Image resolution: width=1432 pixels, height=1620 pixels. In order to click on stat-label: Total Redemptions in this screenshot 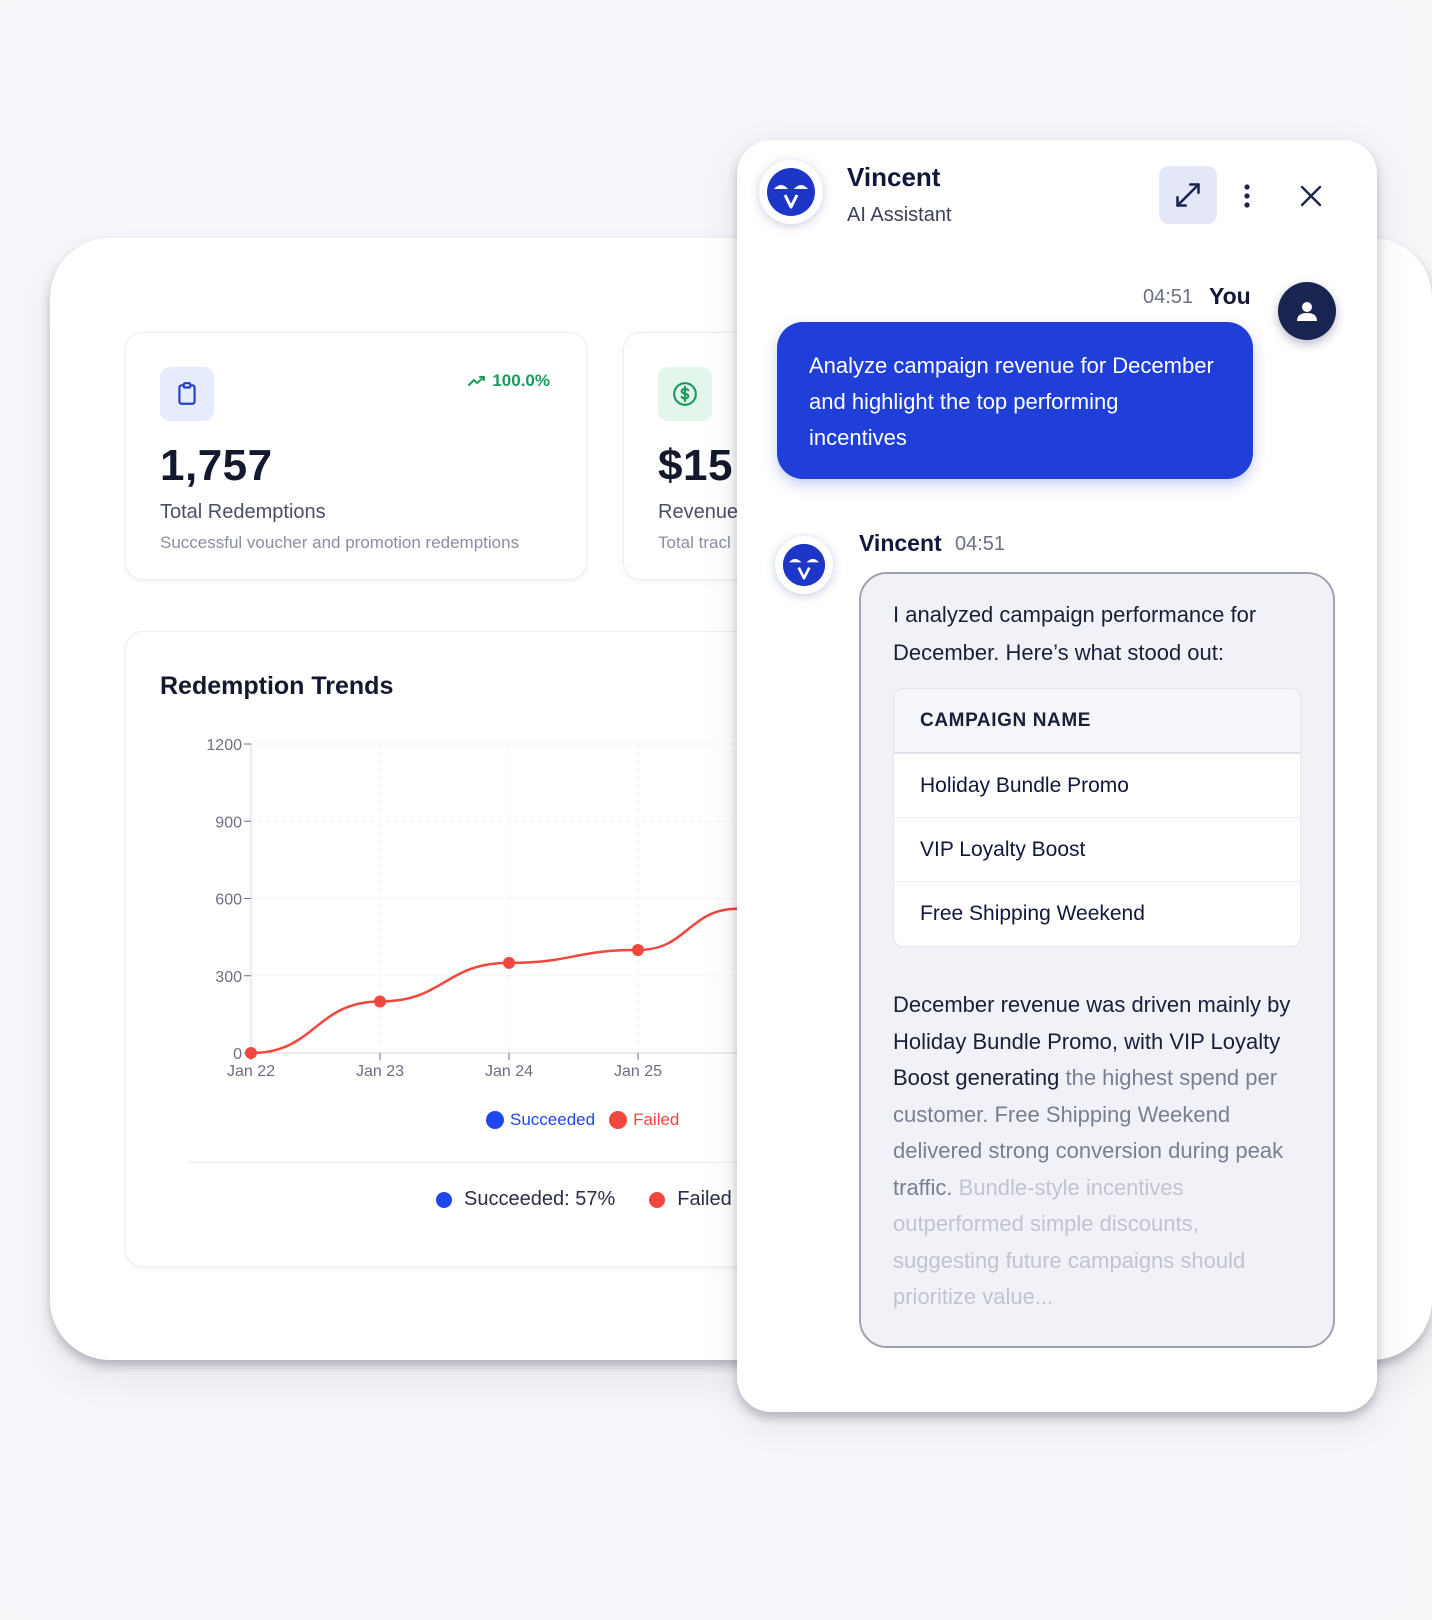, I will do `click(243, 512)`.